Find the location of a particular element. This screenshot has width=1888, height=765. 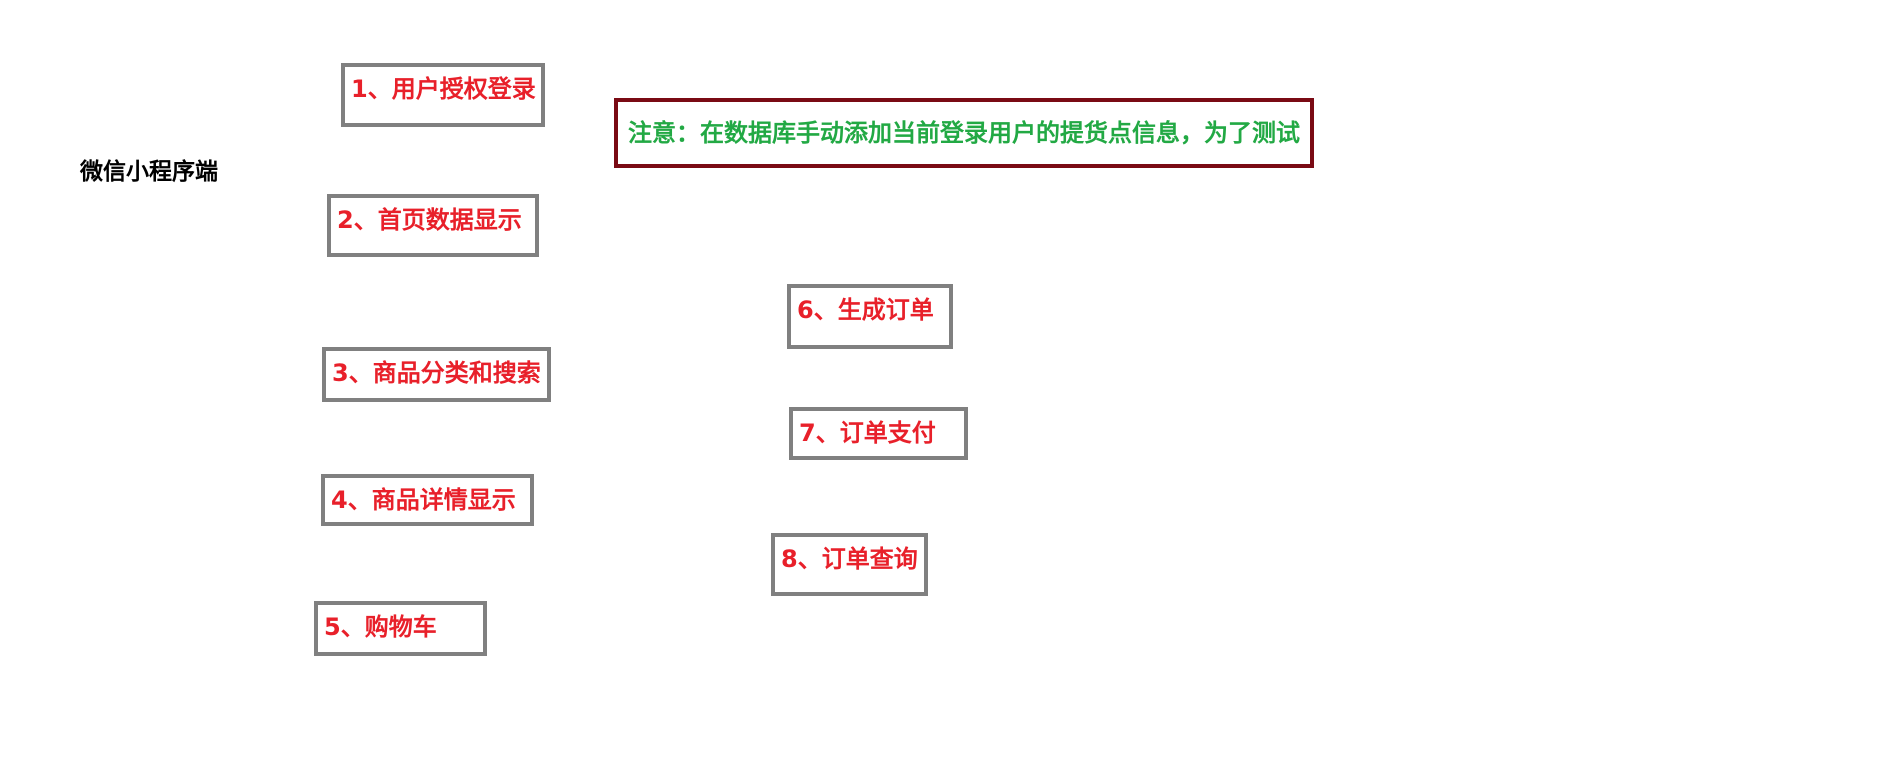

step-box-3: 3、商品分类和搜索 is located at coordinates (436, 374).